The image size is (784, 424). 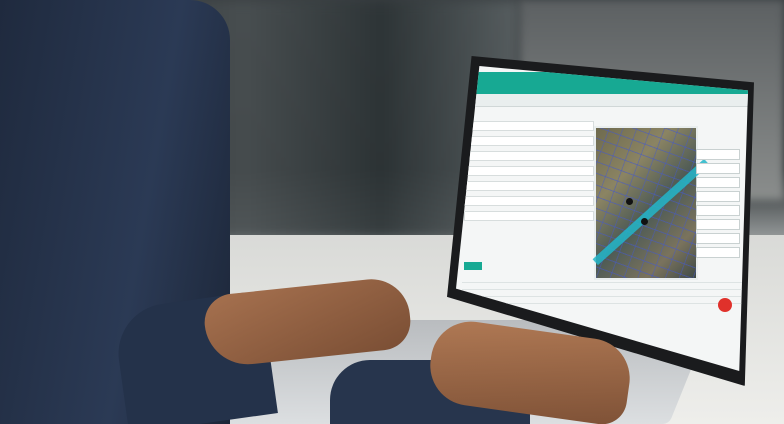 I want to click on app-tab-strip, so click(x=602, y=100).